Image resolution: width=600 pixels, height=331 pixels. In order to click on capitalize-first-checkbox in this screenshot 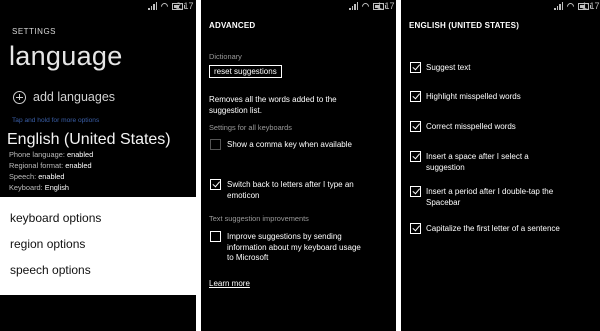, I will do `click(415, 228)`.